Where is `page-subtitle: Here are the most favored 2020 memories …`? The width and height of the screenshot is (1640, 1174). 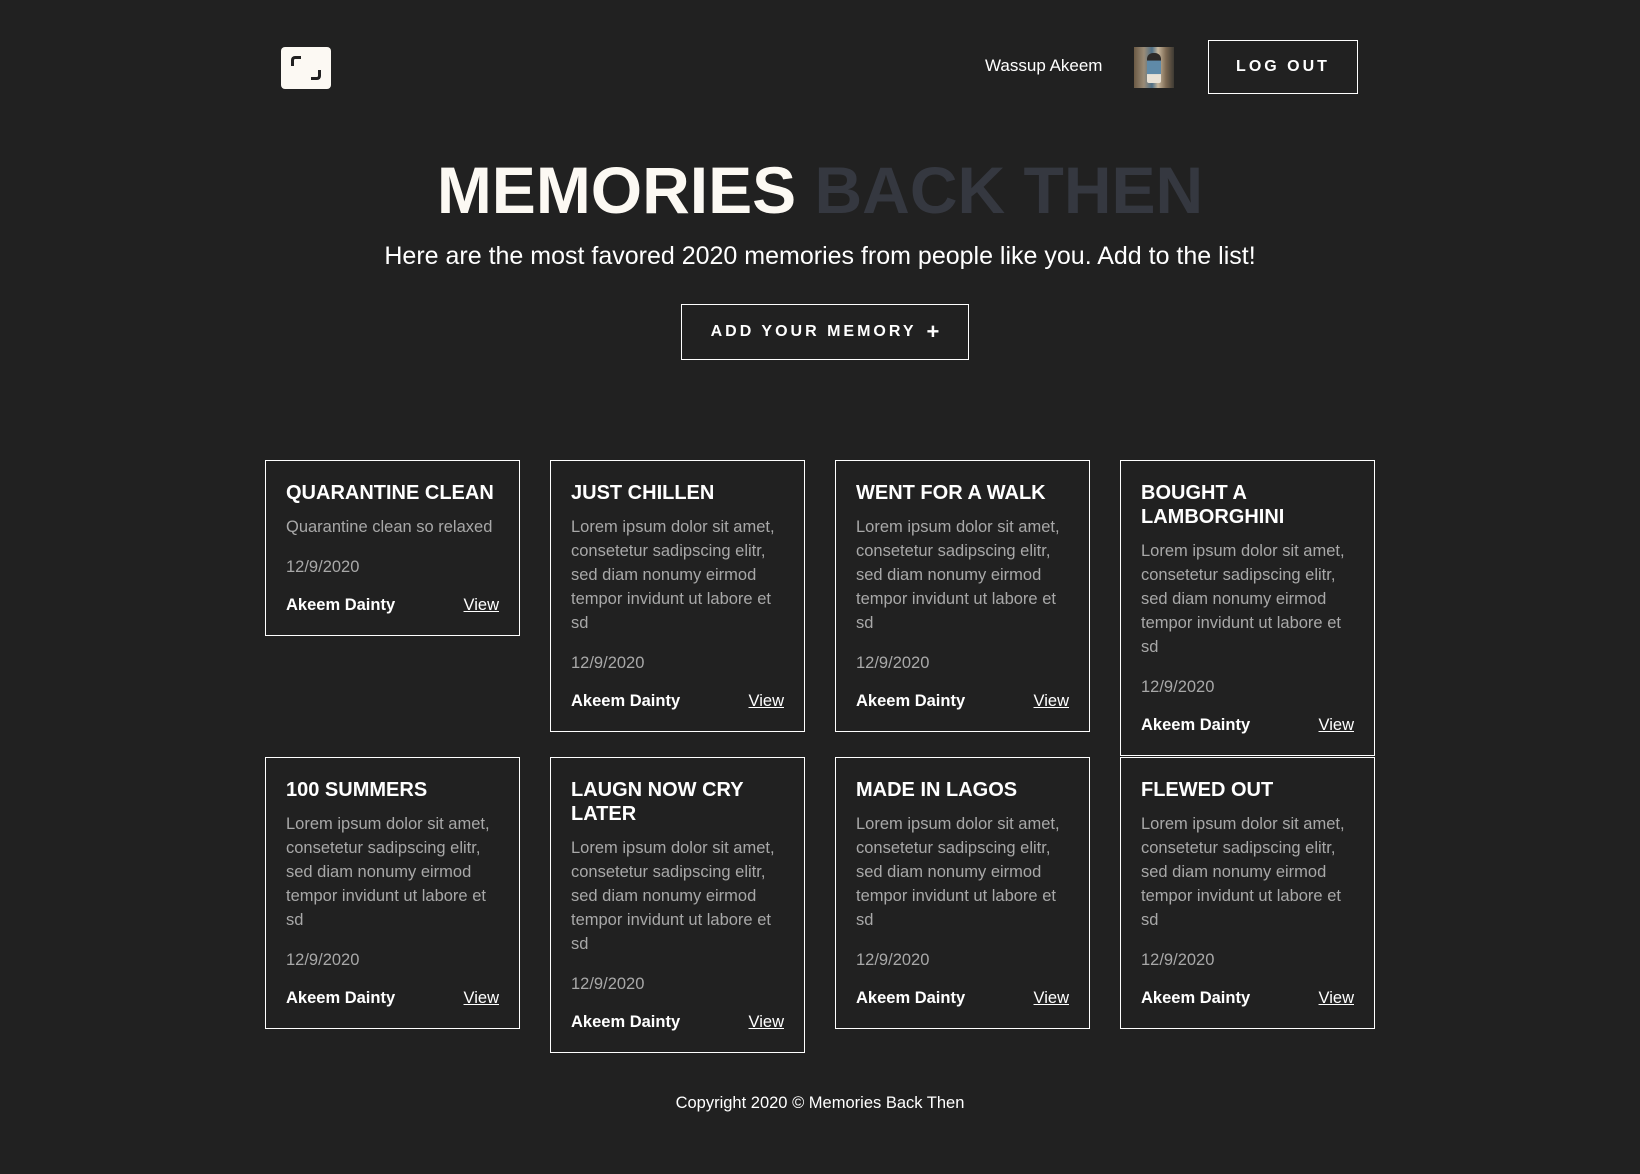
page-subtitle: Here are the most favored 2020 memories … is located at coordinates (820, 256).